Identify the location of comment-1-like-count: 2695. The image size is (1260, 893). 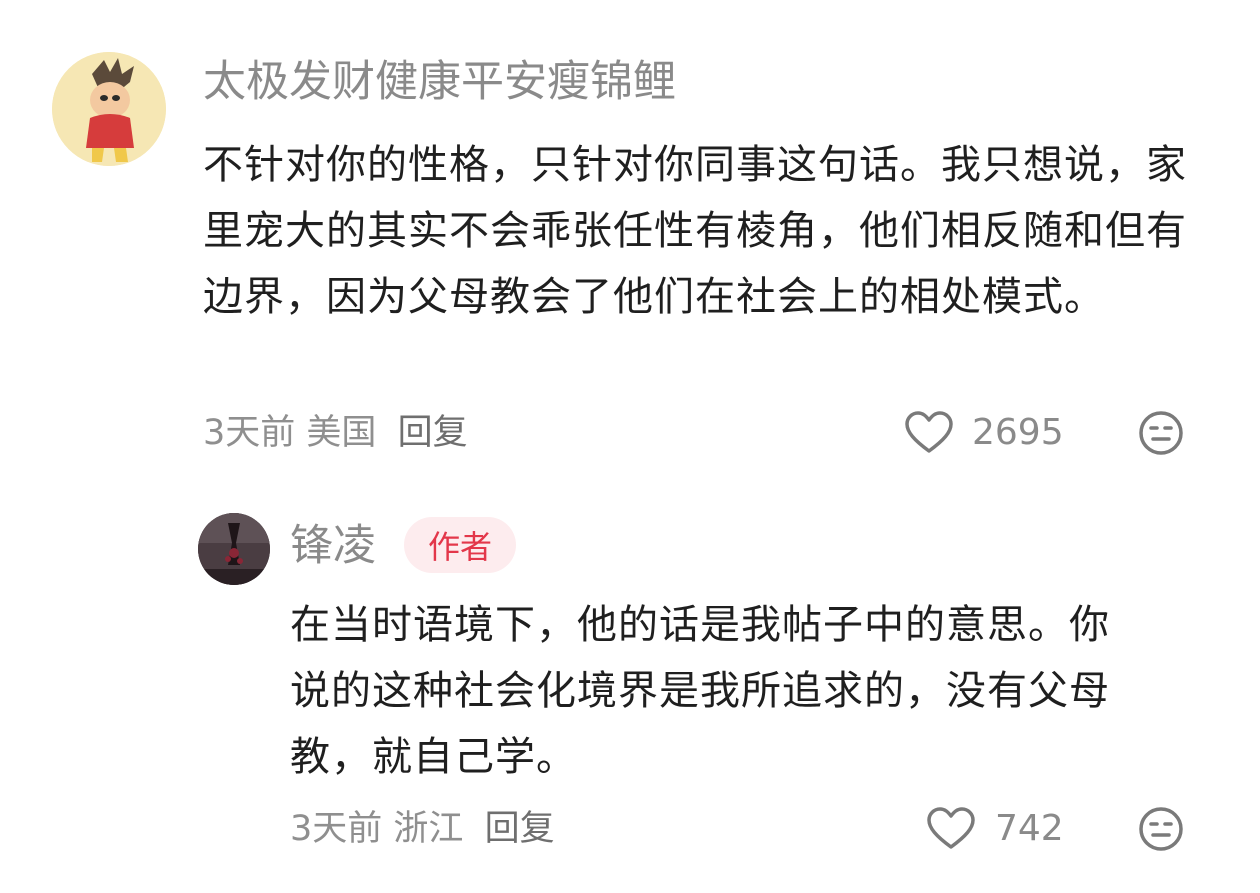
(1018, 432).